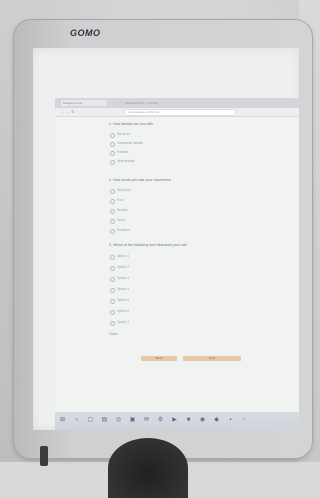 The image size is (320, 498). Describe the element at coordinates (159, 358) in the screenshot. I see `back-button: Back` at that location.